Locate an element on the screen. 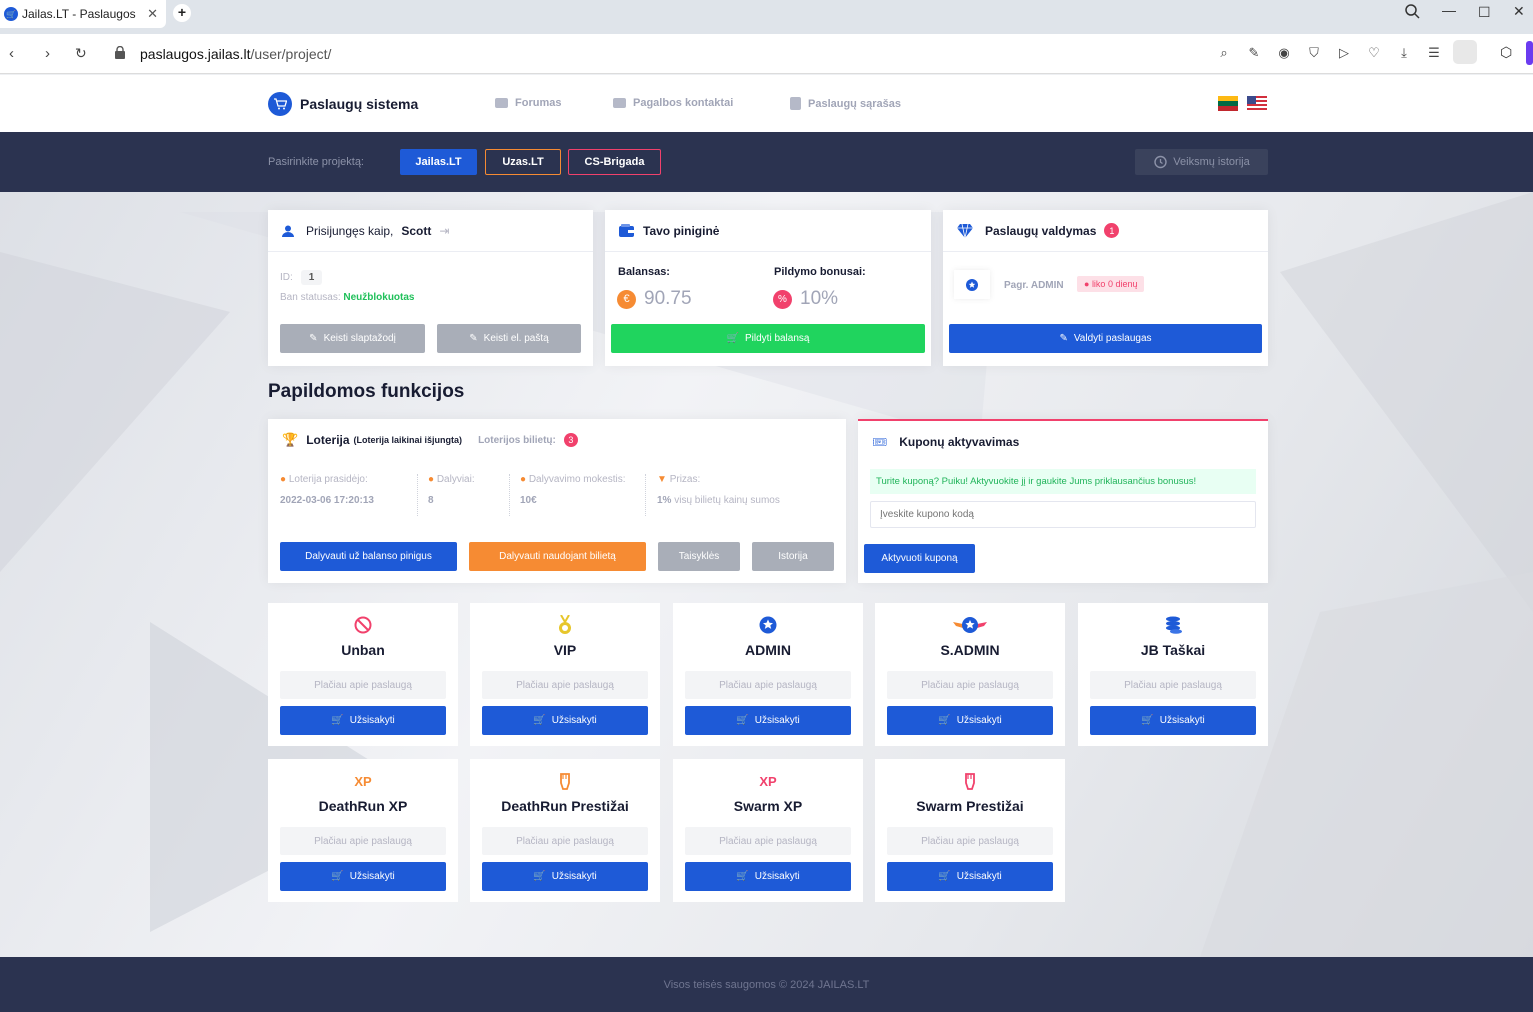 Image resolution: width=1533 pixels, height=1012 pixels. change-password-button: ✎ Keisti slaptažodį is located at coordinates (352, 338).